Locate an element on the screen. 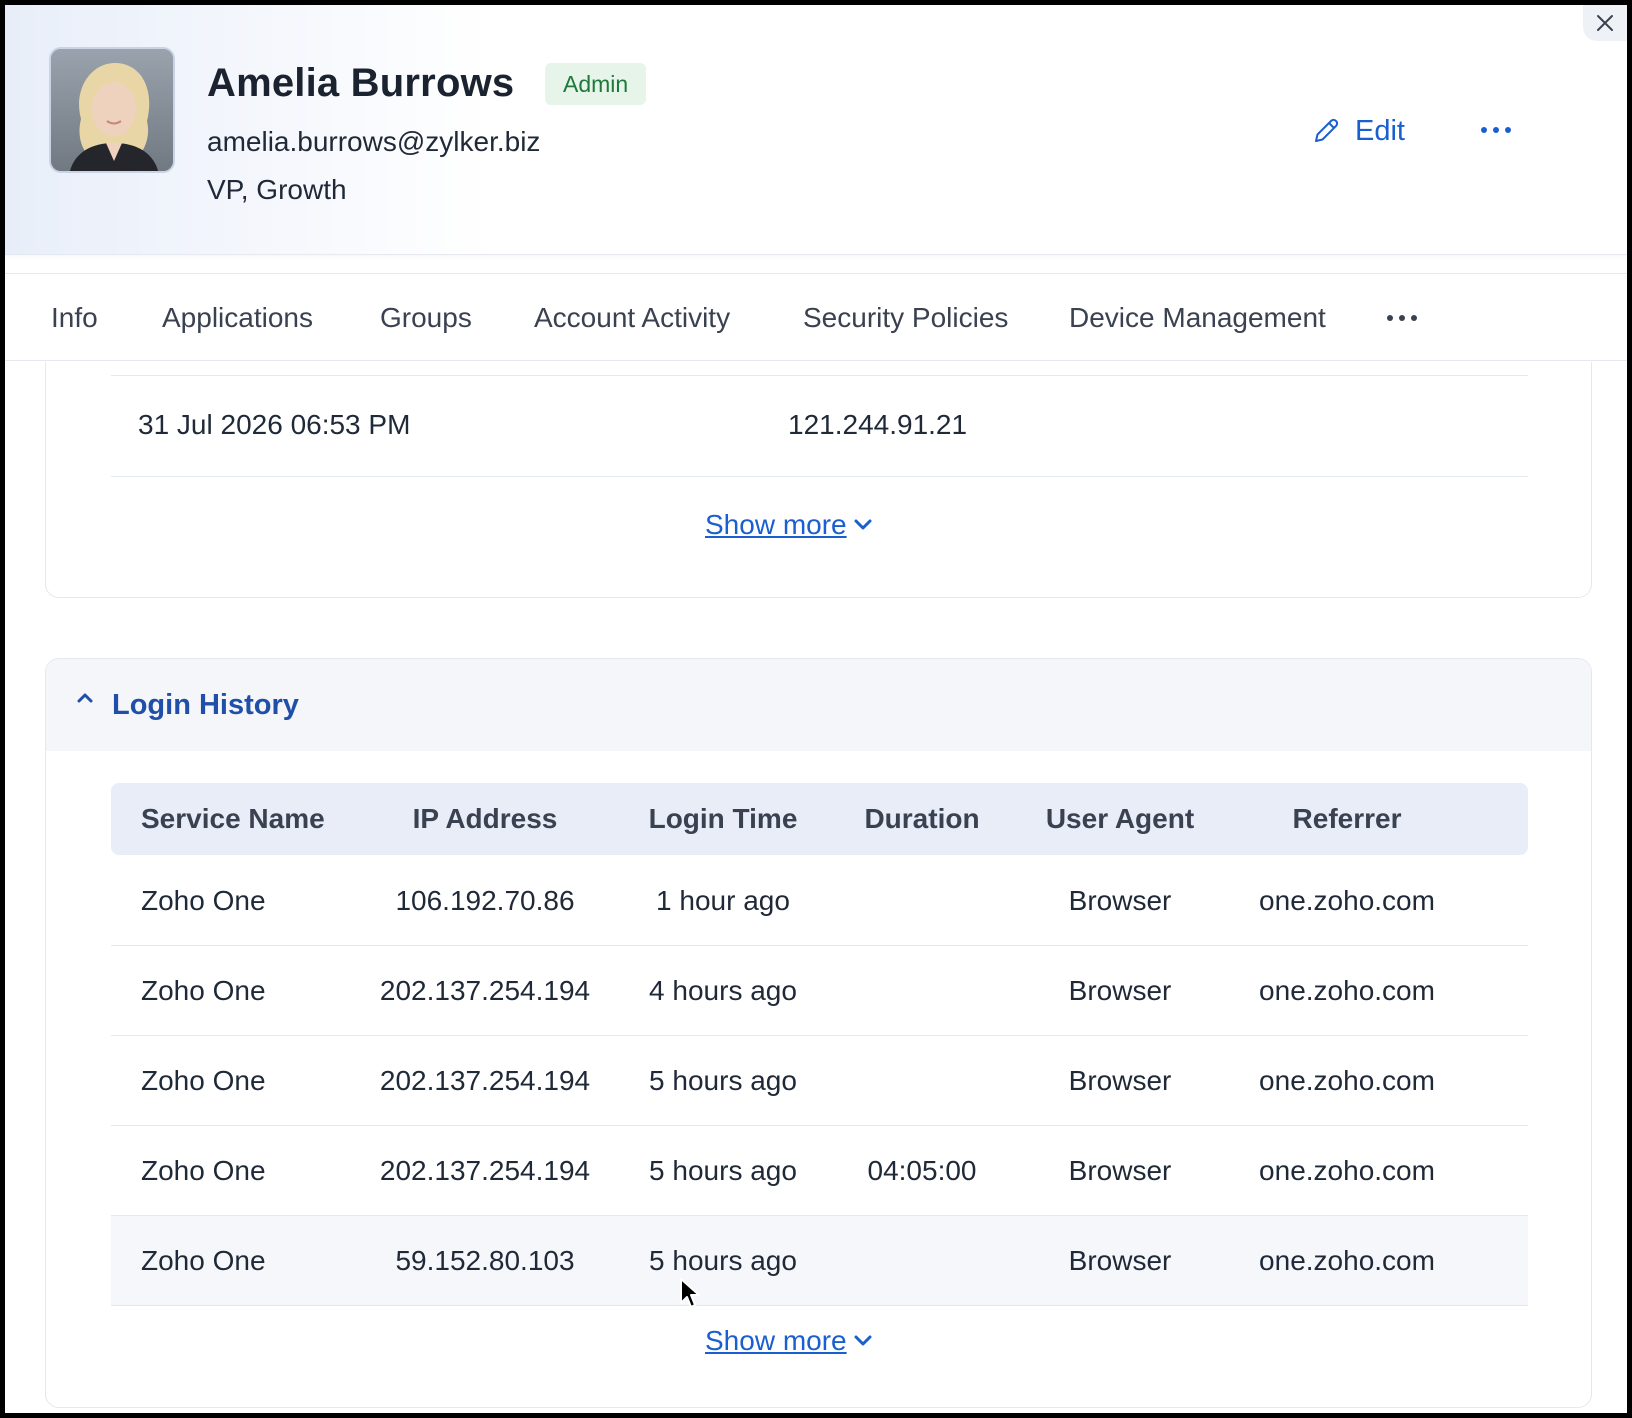  tab-device-management: Device Management is located at coordinates (1197, 318).